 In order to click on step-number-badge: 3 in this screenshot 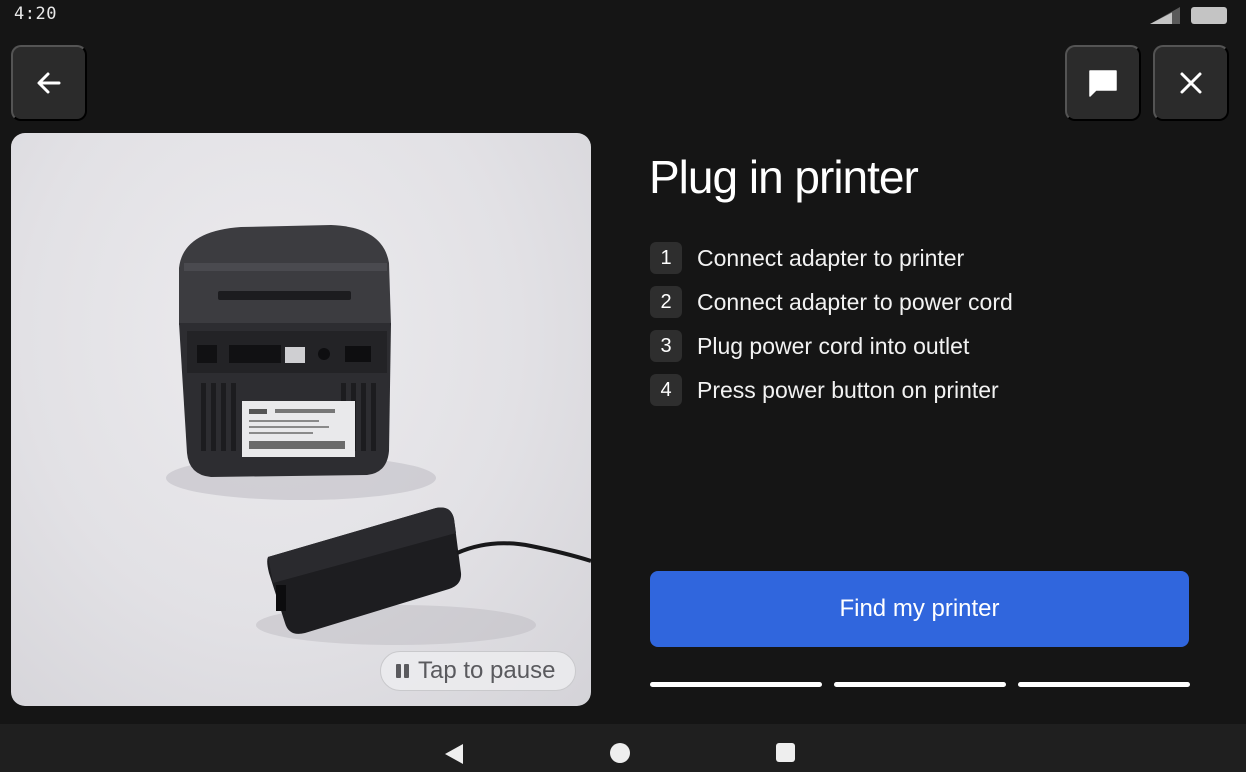, I will do `click(666, 346)`.